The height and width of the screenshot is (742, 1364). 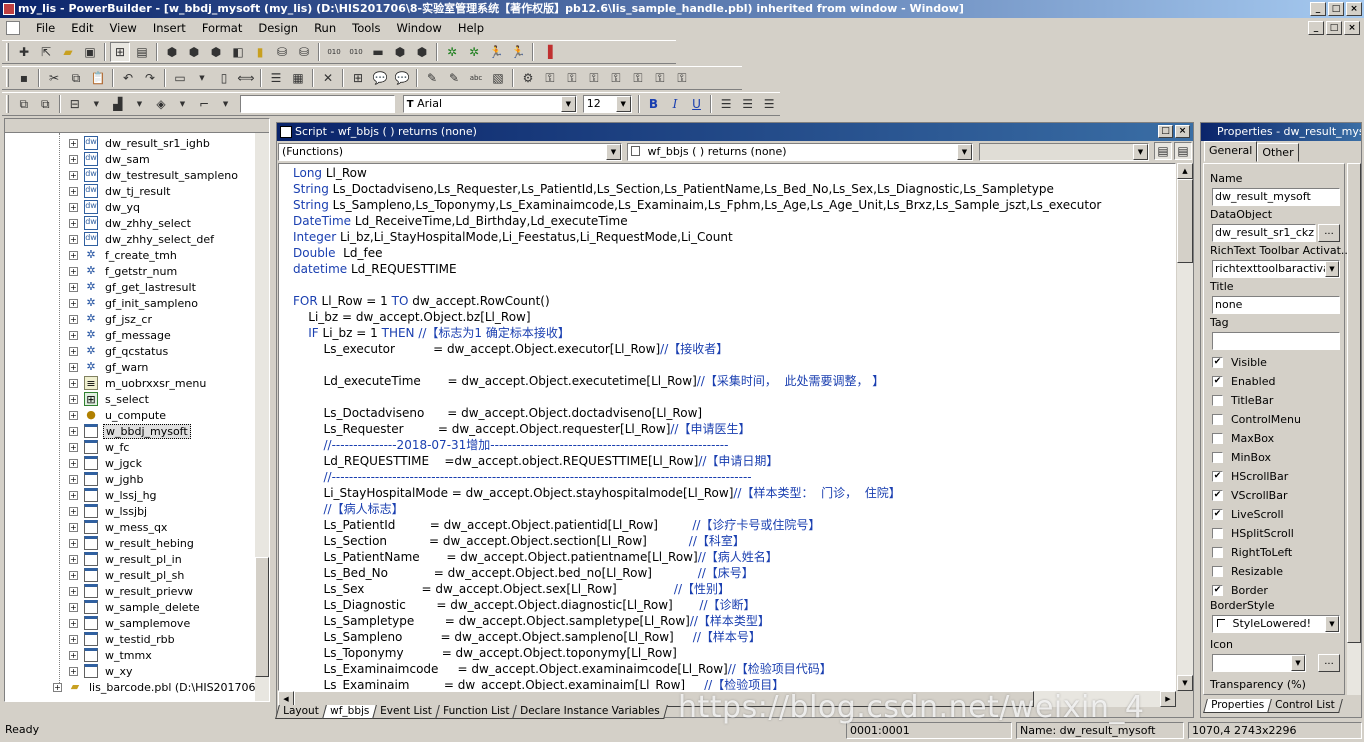 I want to click on component-icon: ▬, so click(x=378, y=52).